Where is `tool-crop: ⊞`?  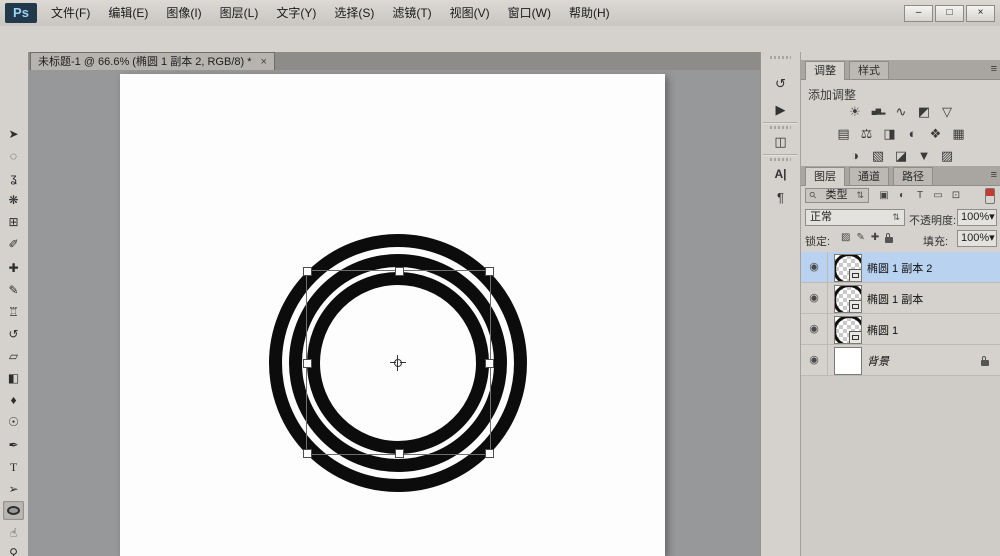 tool-crop: ⊞ is located at coordinates (13, 222).